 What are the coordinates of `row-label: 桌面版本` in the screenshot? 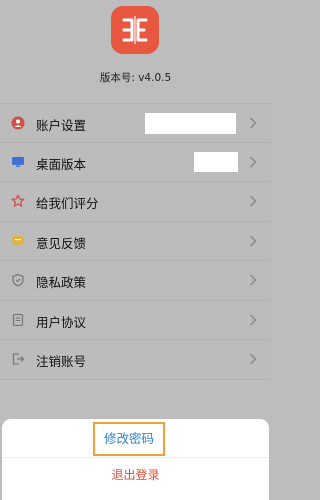 It's located at (61, 164).